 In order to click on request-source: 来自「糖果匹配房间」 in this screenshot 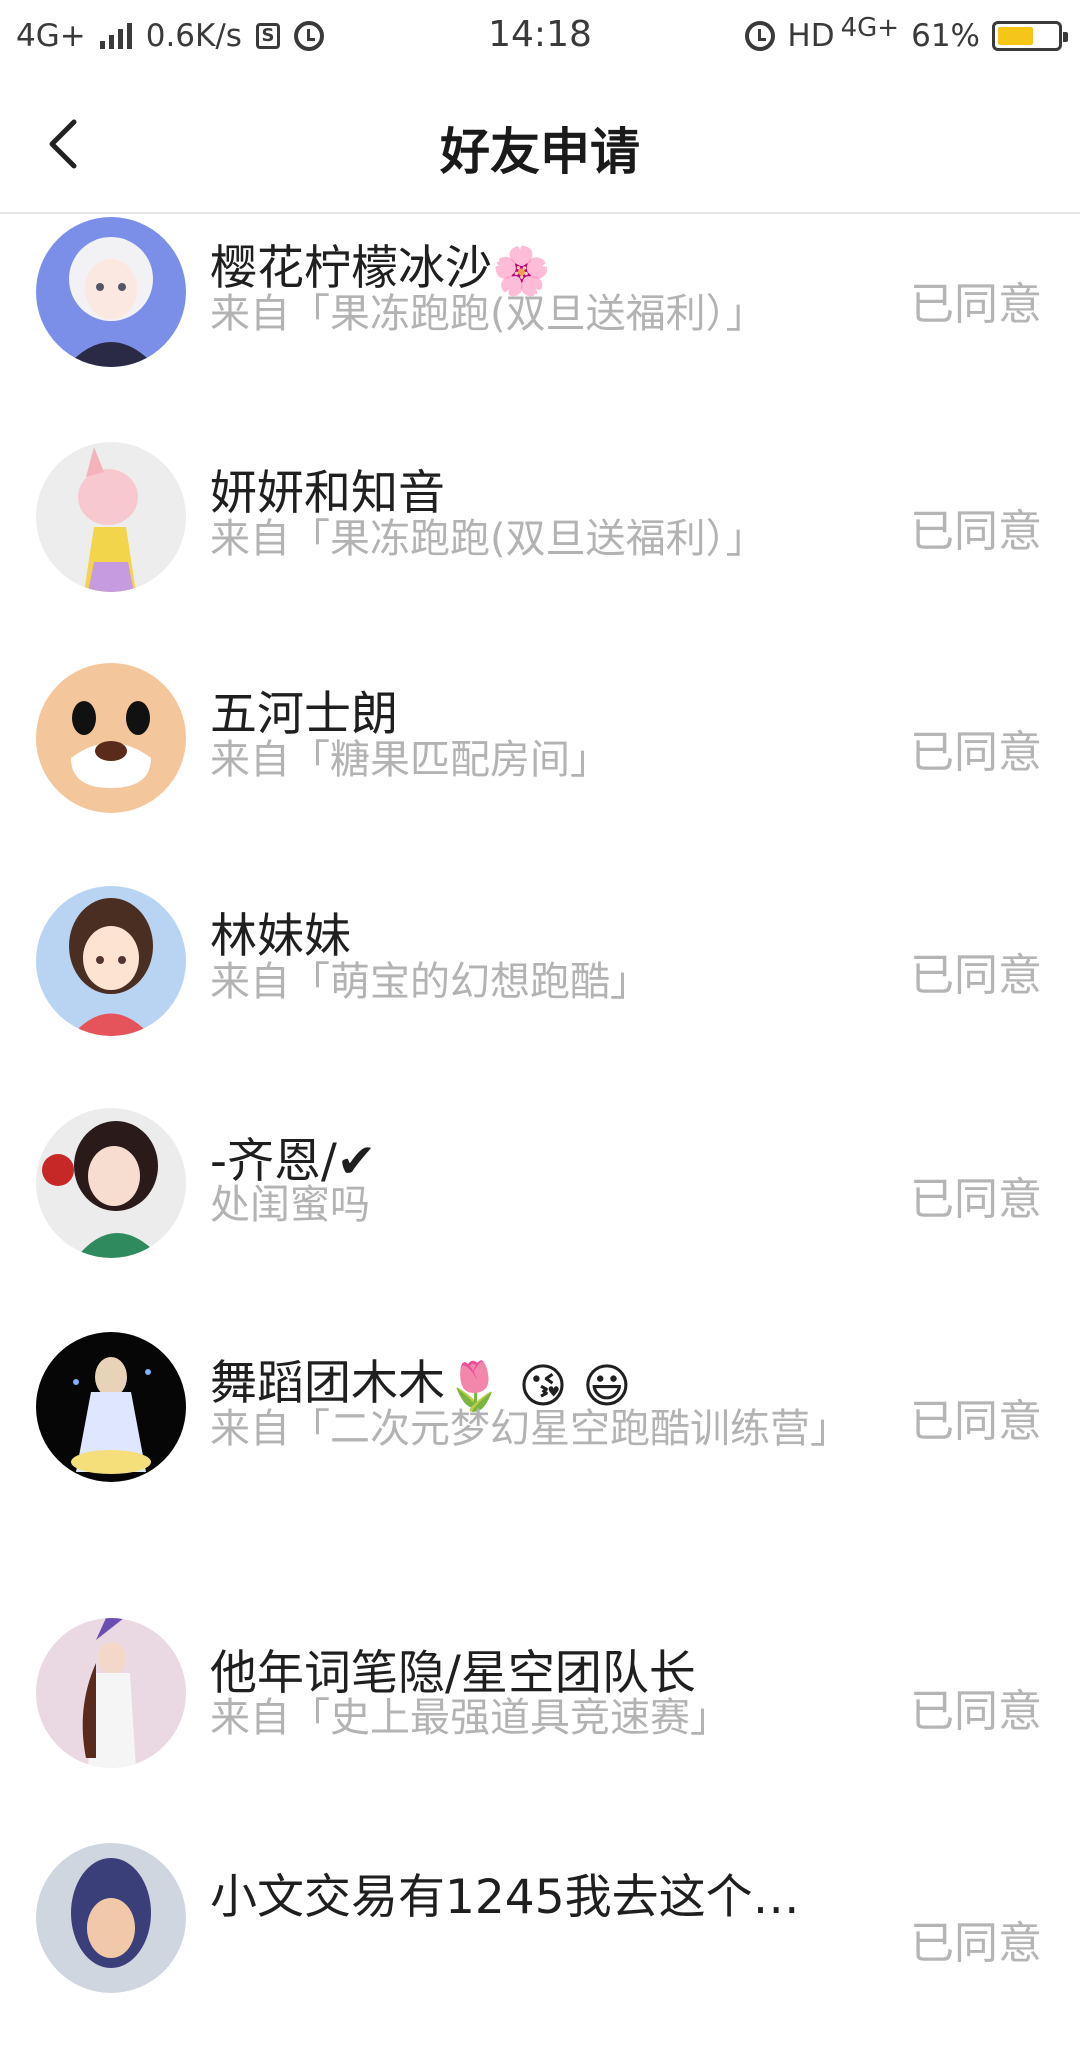, I will do `click(410, 760)`.